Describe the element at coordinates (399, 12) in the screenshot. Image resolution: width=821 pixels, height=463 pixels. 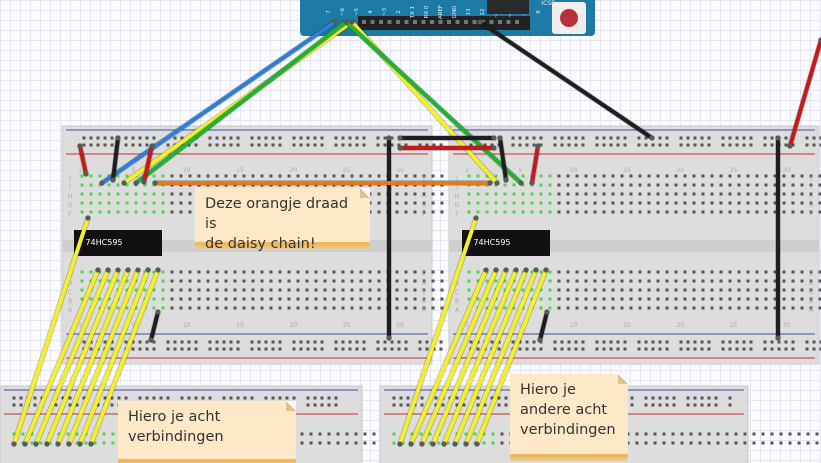
I see `pin-label: 2` at that location.